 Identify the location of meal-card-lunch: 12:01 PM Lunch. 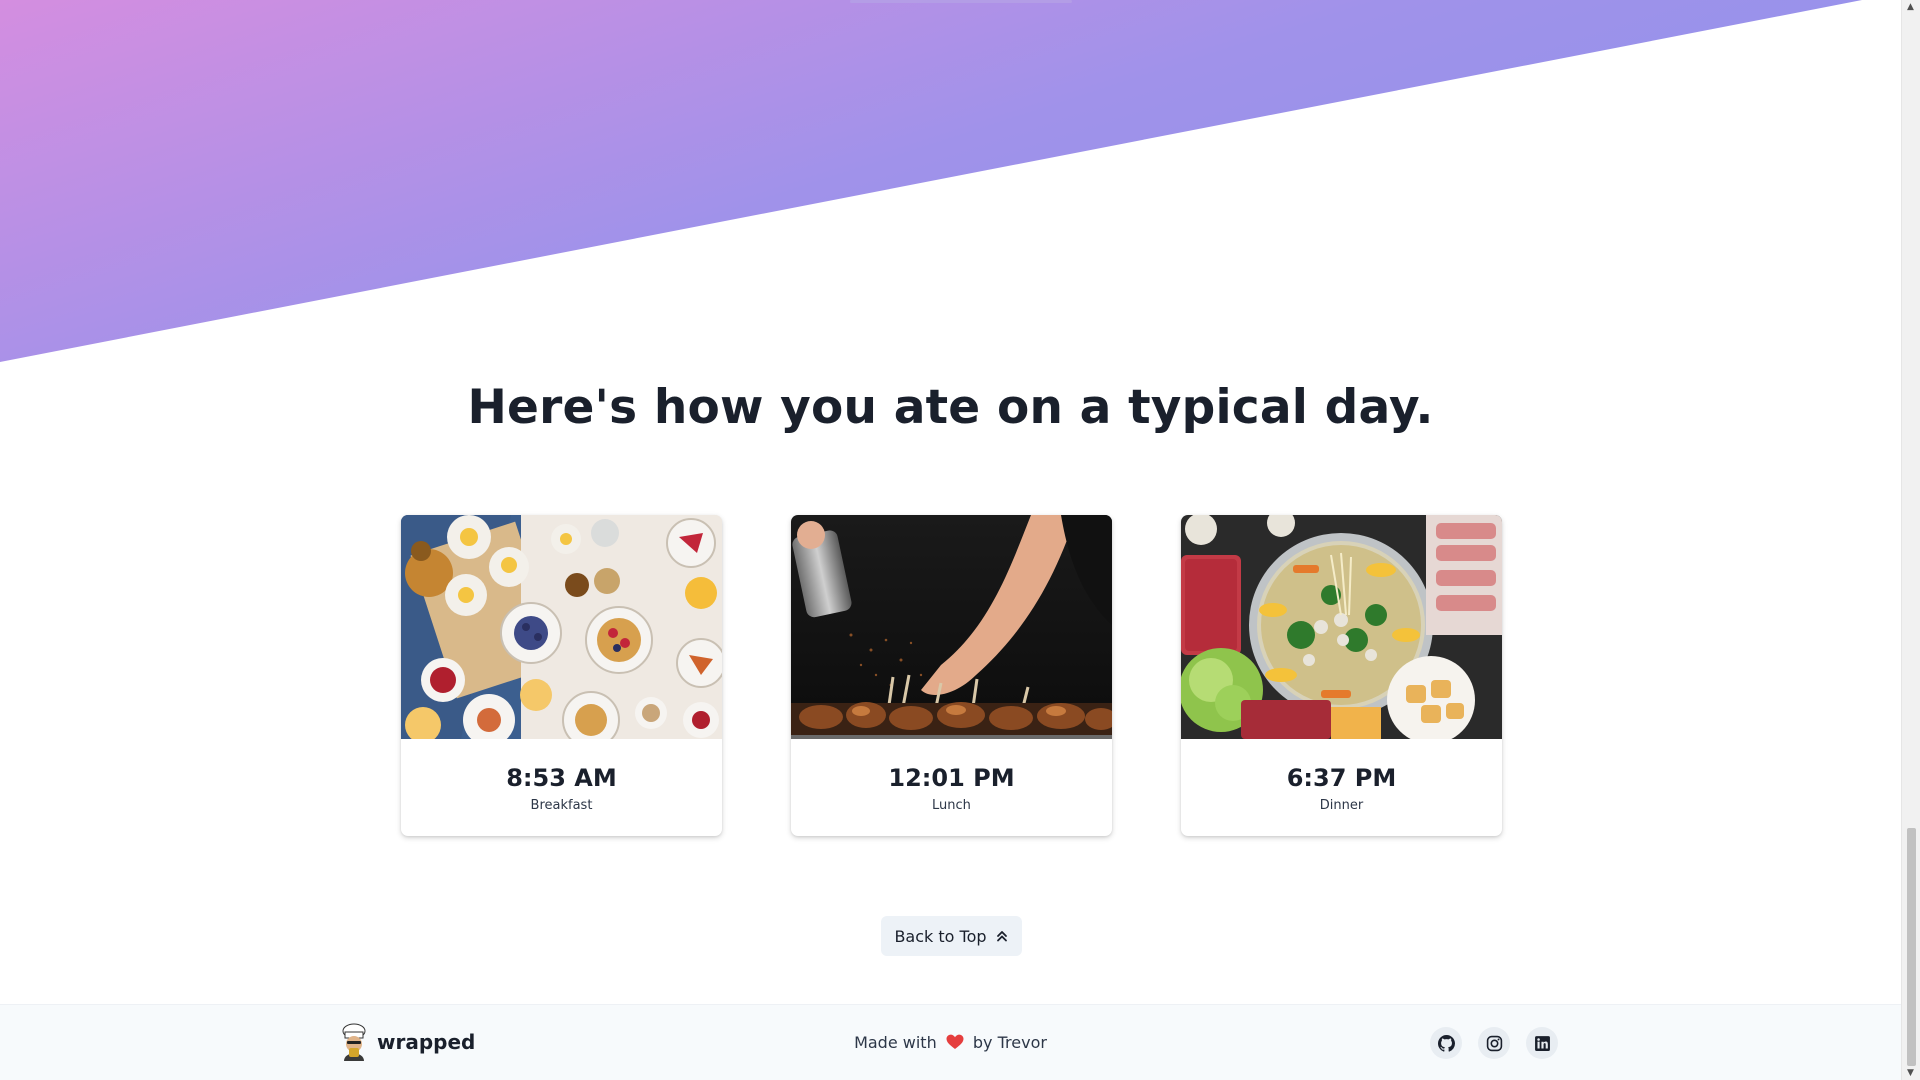
(951, 675).